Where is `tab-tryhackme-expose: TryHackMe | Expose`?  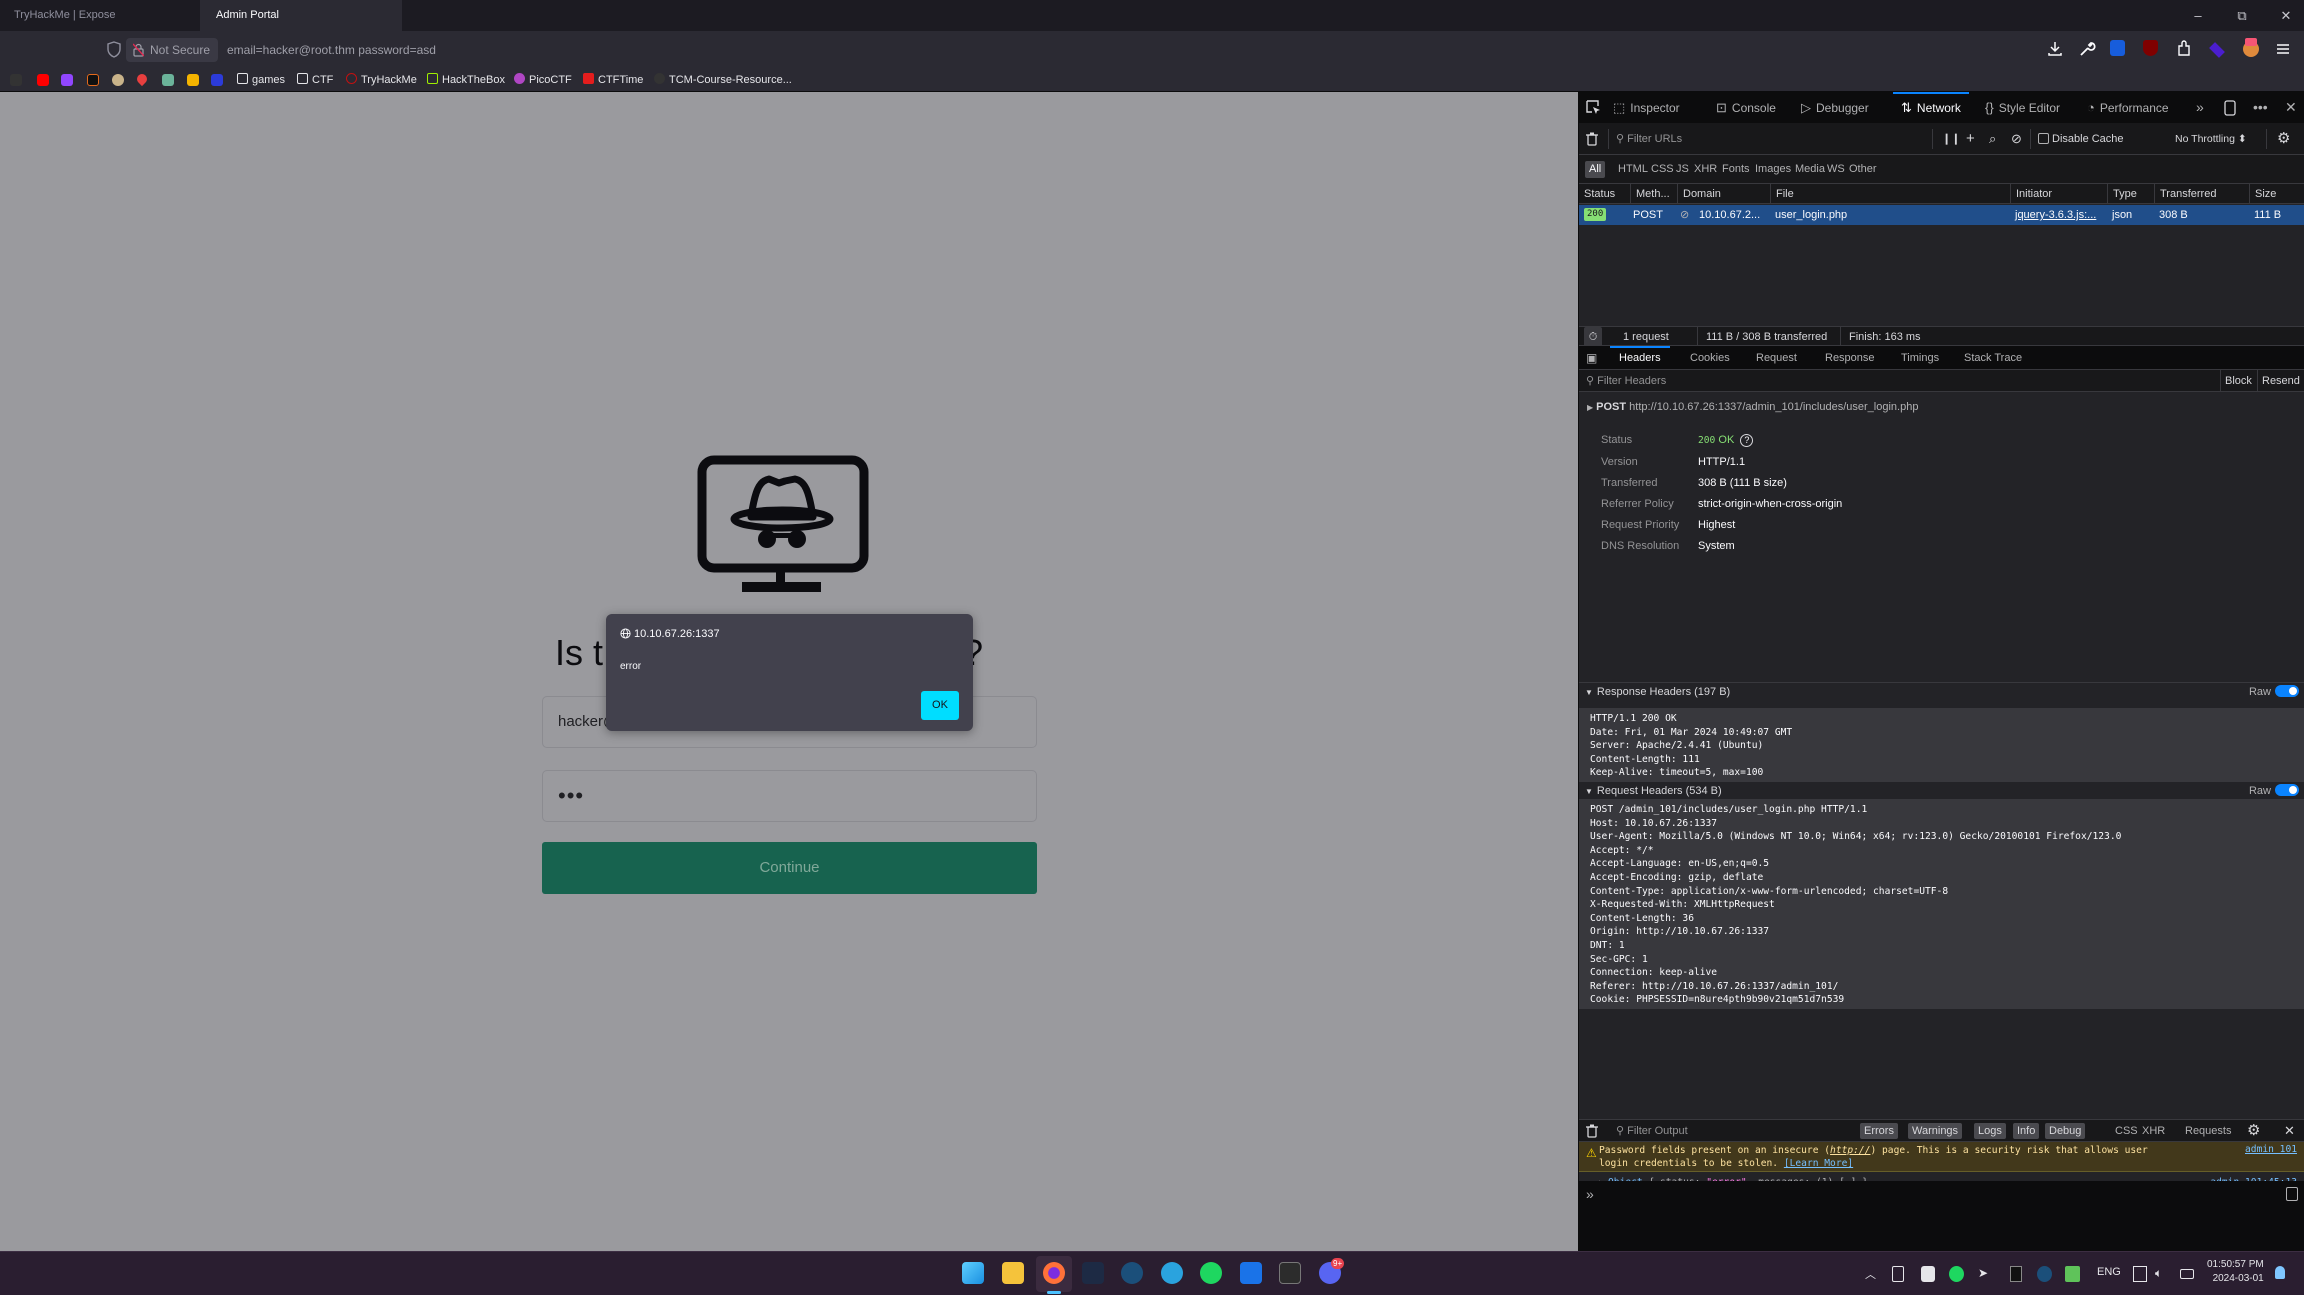
tab-tryhackme-expose: TryHackMe | Expose is located at coordinates (100, 15).